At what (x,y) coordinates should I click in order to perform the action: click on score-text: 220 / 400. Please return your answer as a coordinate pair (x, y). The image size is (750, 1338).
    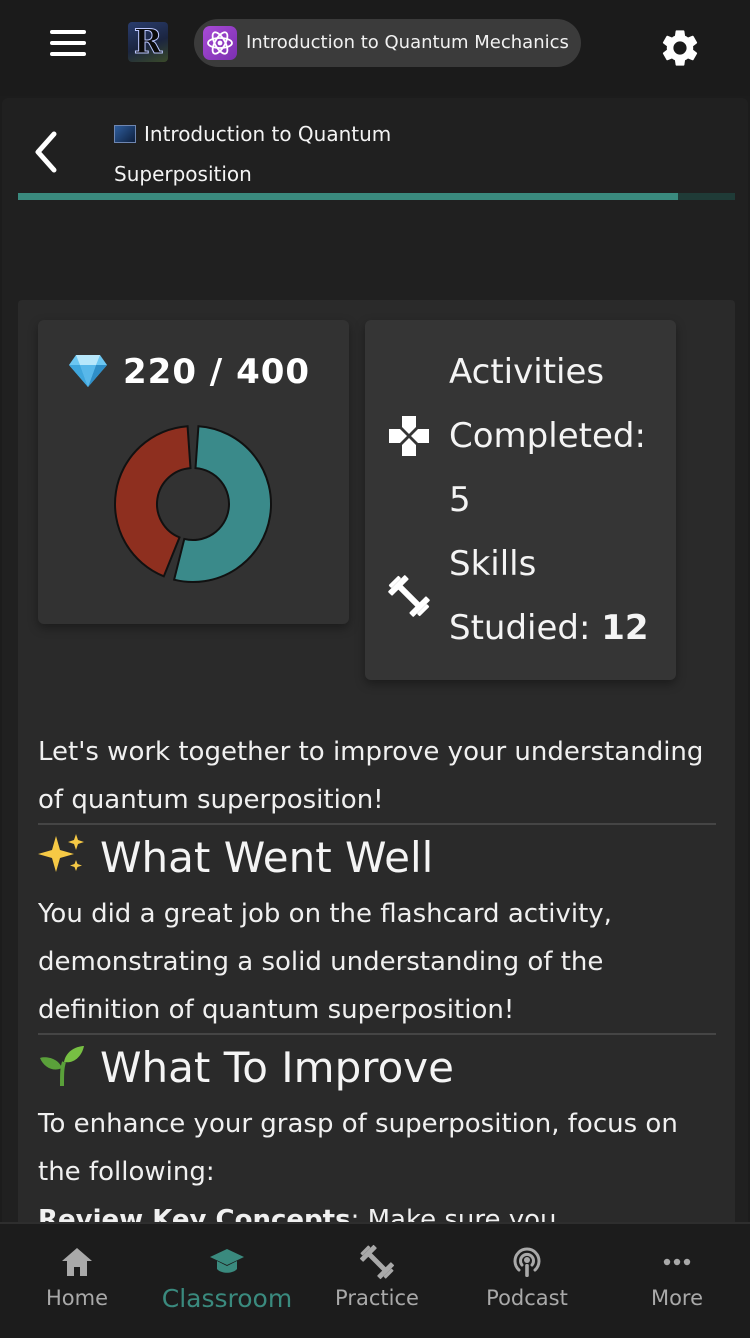
    Looking at the image, I should click on (217, 372).